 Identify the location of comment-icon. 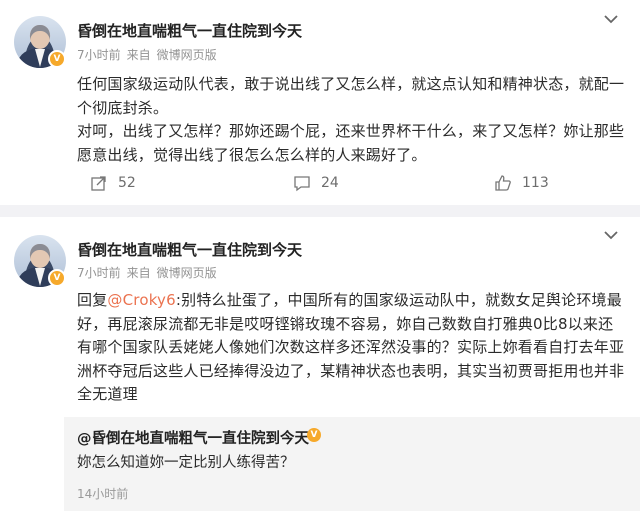
(302, 184).